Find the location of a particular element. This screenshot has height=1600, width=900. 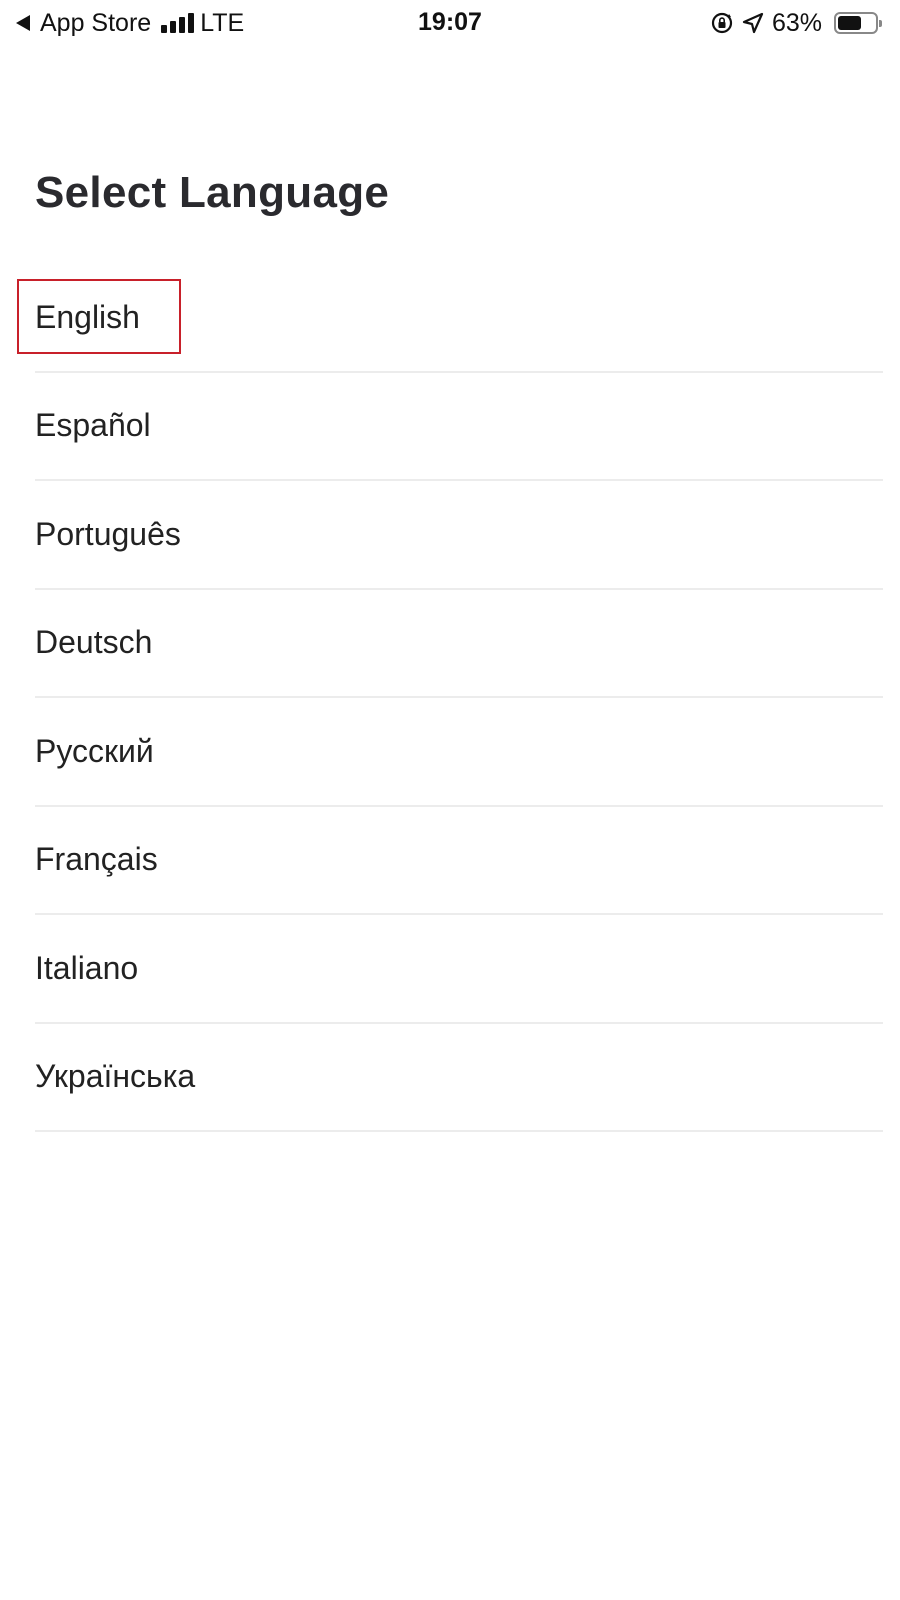

language-option: Italiano is located at coordinates (459, 969).